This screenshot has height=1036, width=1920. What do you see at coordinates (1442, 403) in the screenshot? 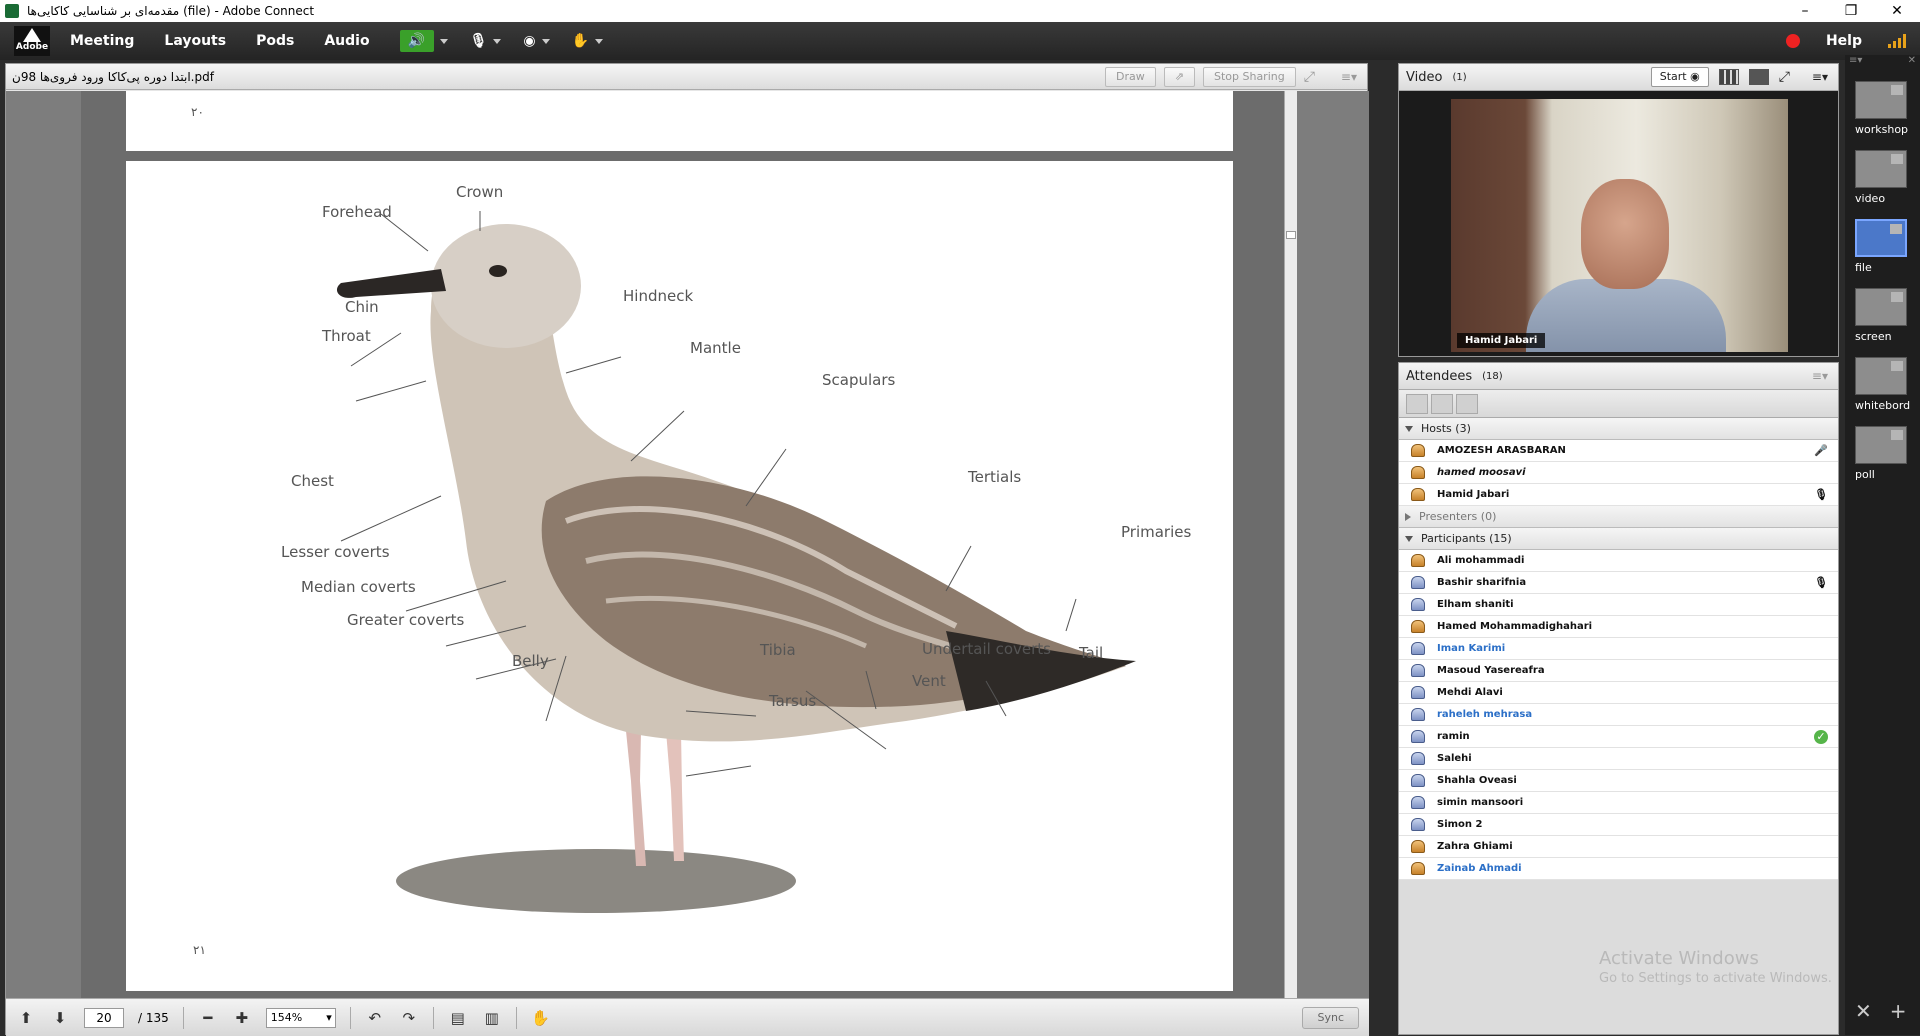
I see `collapse-view-icon` at bounding box center [1442, 403].